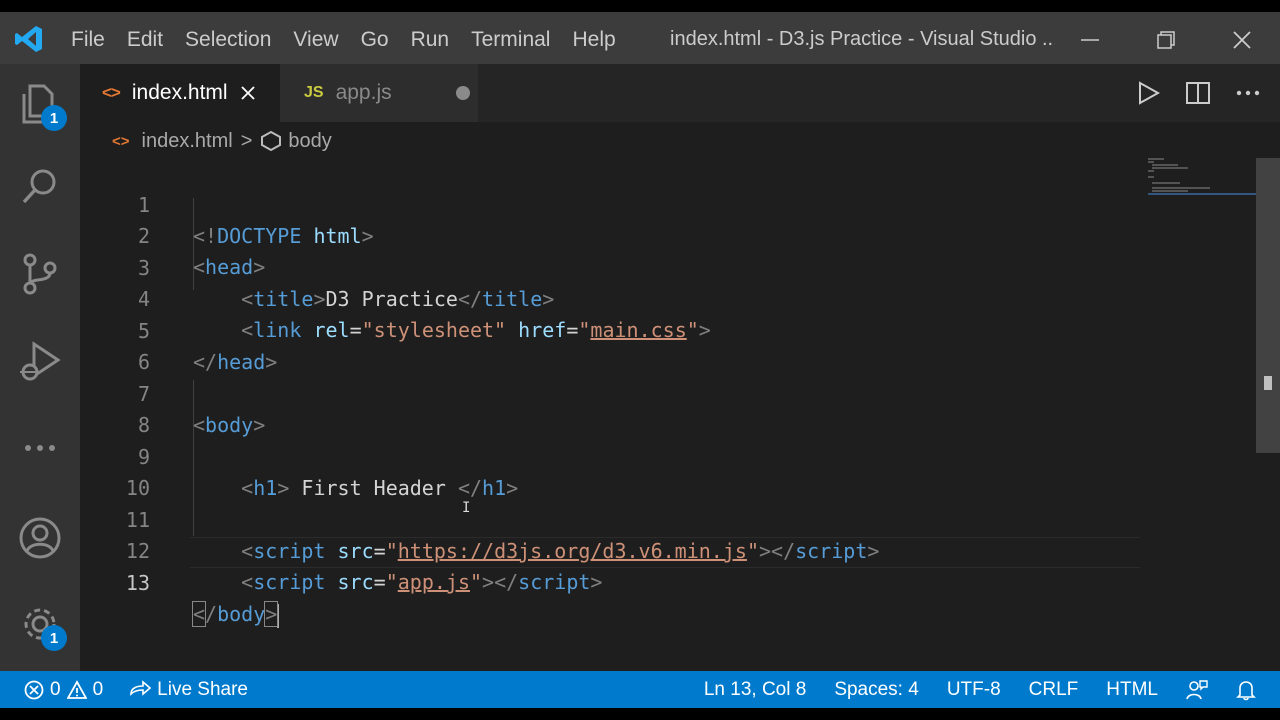  Describe the element at coordinates (680, 93) in the screenshot. I see `tab-bar: <> index.html JS app.js` at that location.